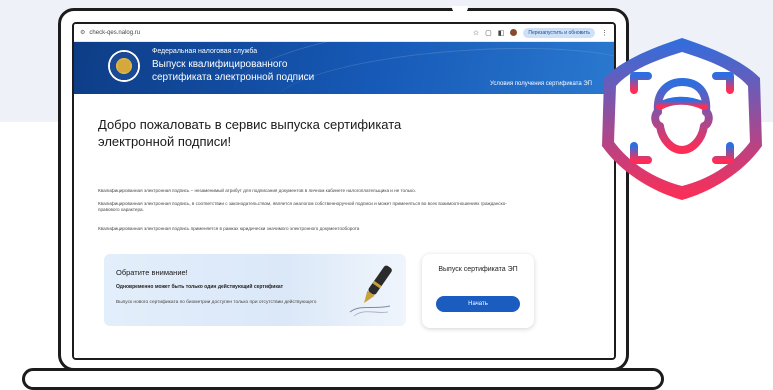 The width and height of the screenshot is (773, 390). I want to click on face-id-icon, so click(682, 119).